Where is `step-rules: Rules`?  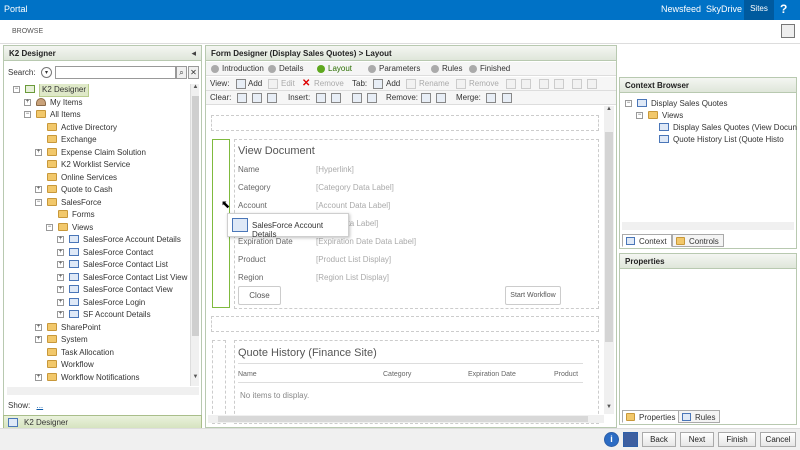
step-rules: Rules is located at coordinates (446, 69).